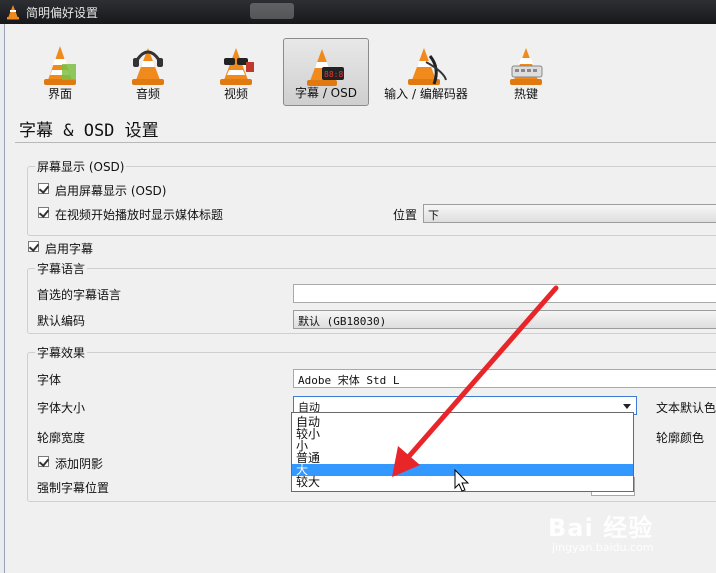 This screenshot has width=716, height=573. Describe the element at coordinates (358, 12) in the screenshot. I see `title-bar: 简明偏好设置` at that location.